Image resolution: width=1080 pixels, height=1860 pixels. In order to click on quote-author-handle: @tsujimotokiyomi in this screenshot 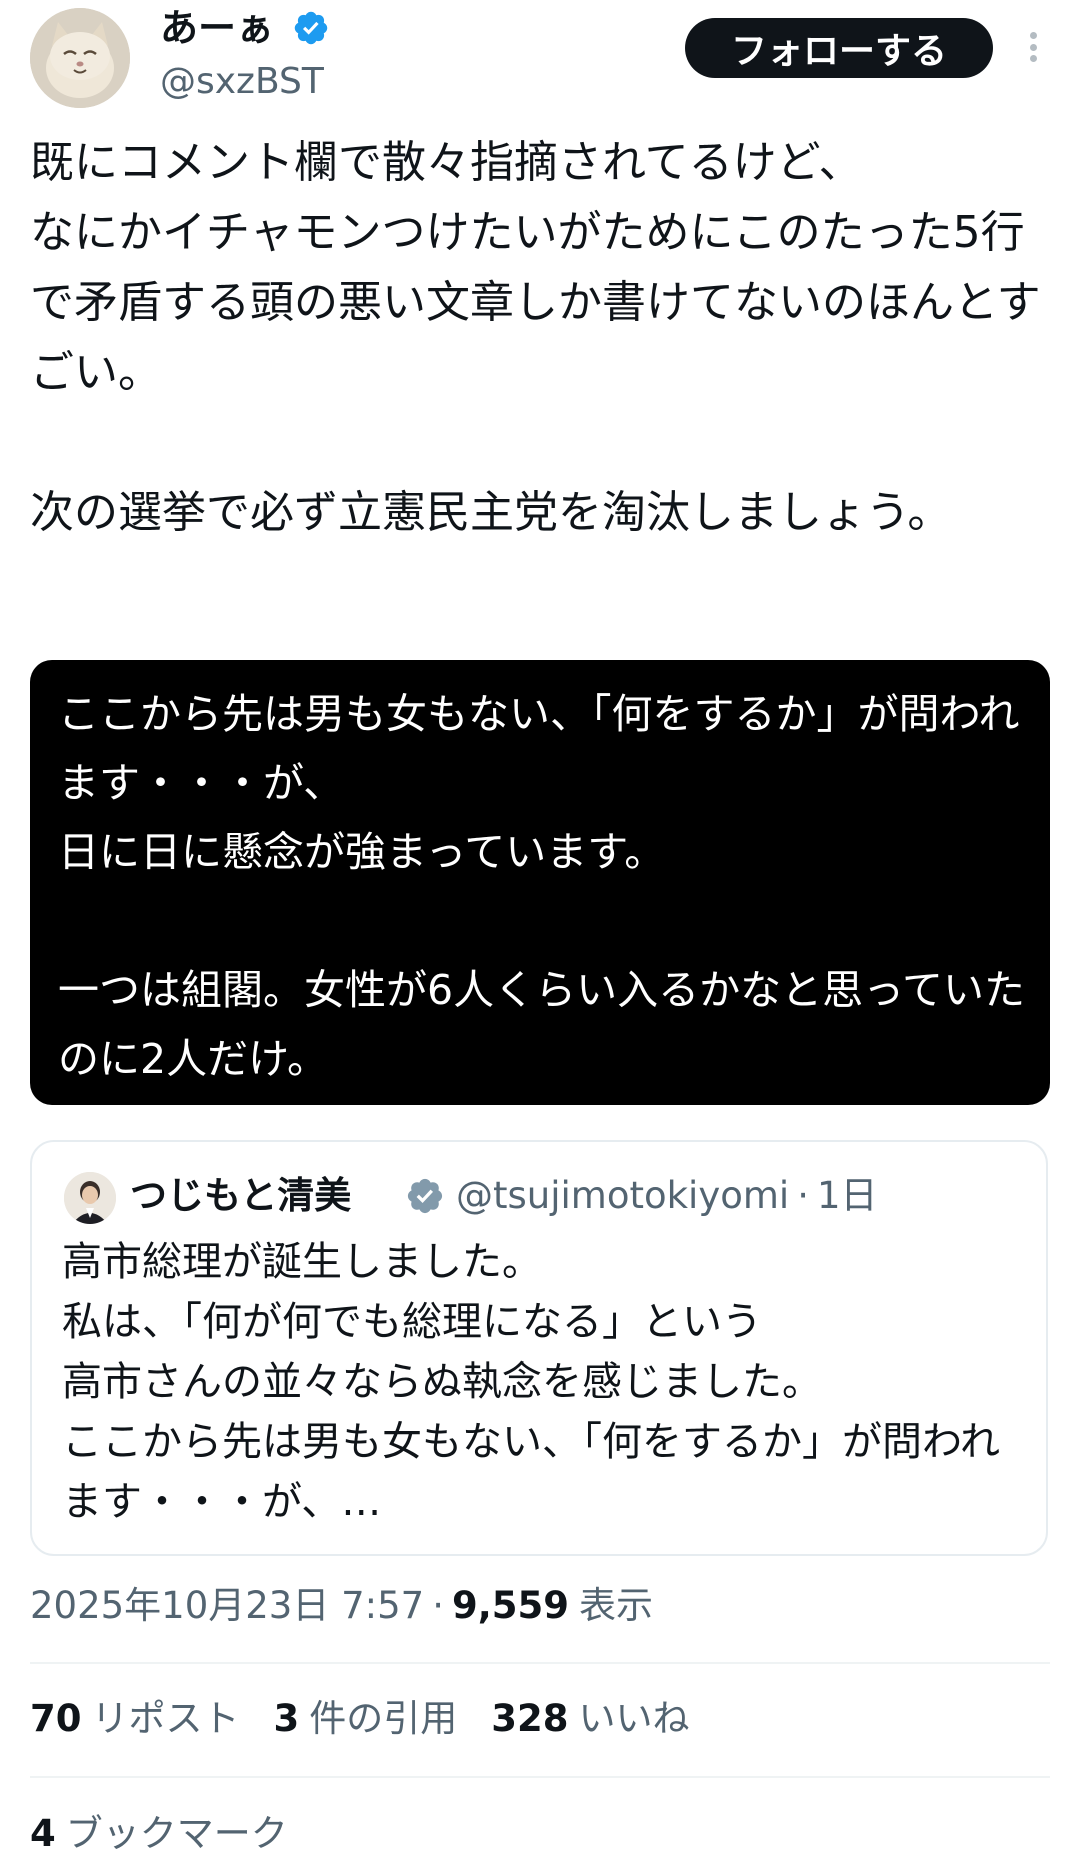, I will do `click(623, 1195)`.